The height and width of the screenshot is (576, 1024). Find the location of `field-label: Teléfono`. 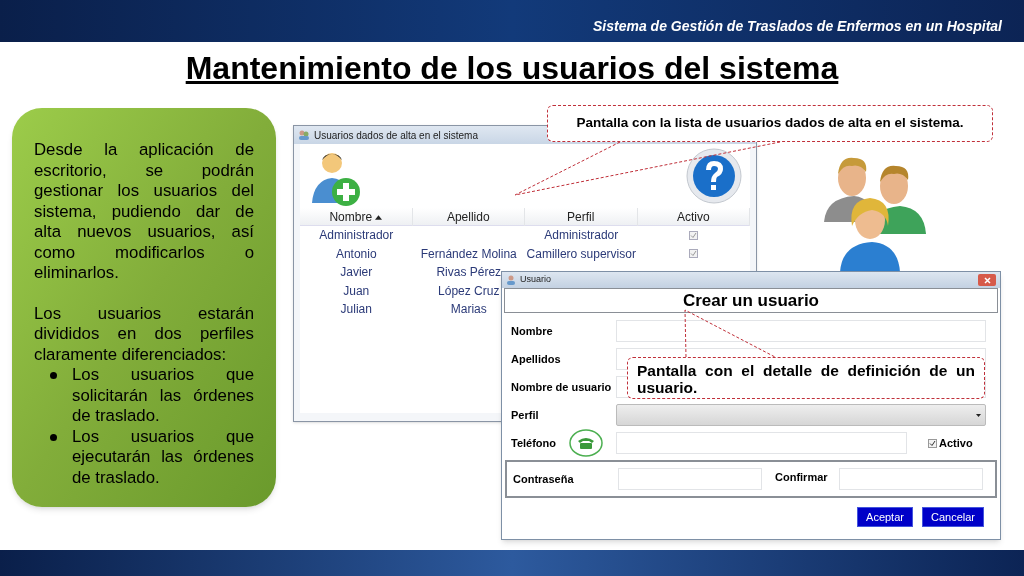

field-label: Teléfono is located at coordinates (534, 443).